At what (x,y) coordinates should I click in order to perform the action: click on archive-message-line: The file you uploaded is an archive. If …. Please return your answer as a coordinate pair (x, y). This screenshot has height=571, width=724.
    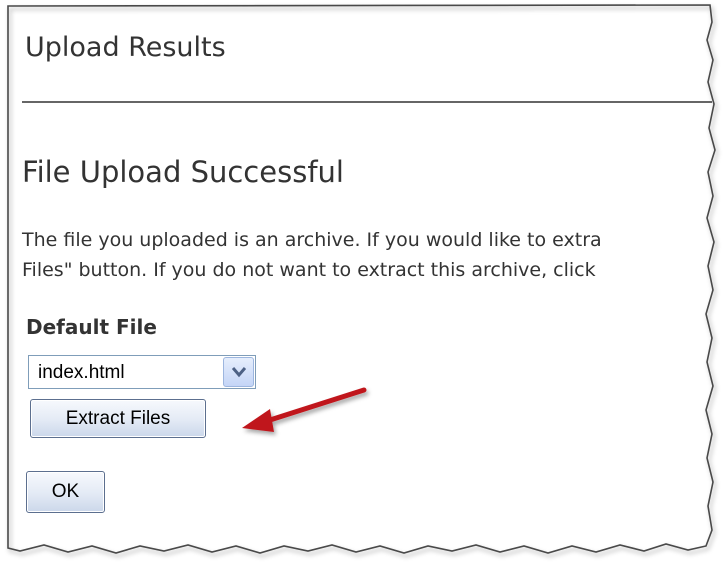
    Looking at the image, I should click on (312, 240).